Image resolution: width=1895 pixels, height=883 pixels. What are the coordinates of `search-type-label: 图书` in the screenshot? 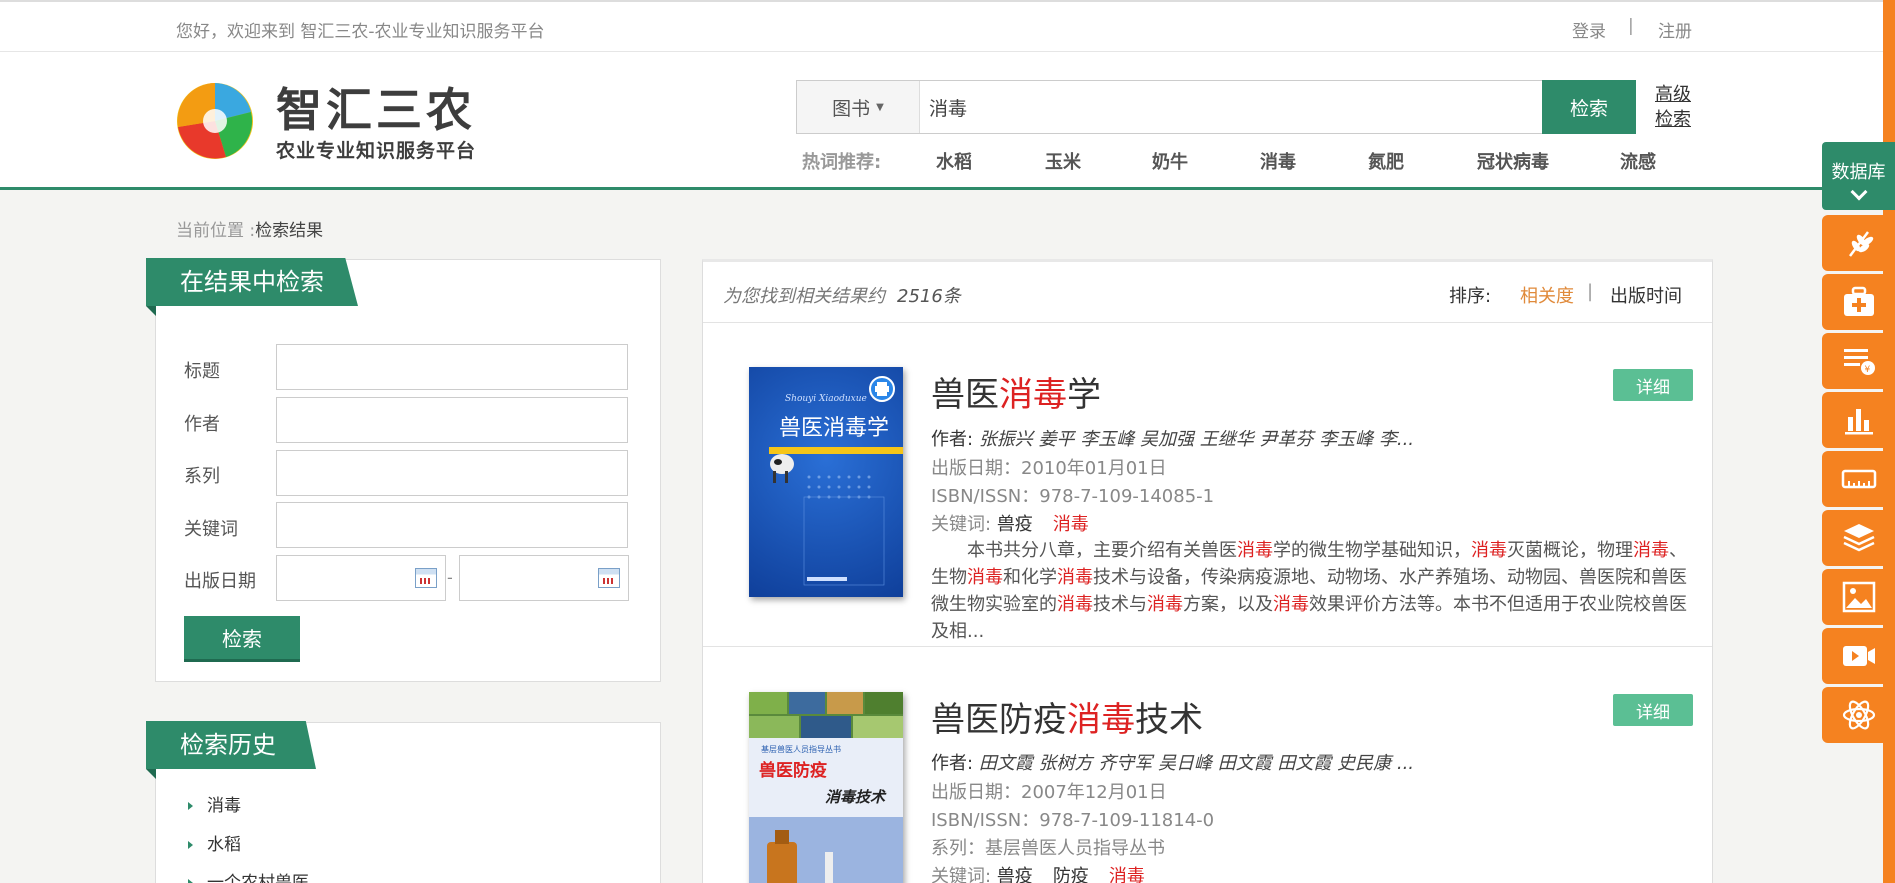 It's located at (851, 108).